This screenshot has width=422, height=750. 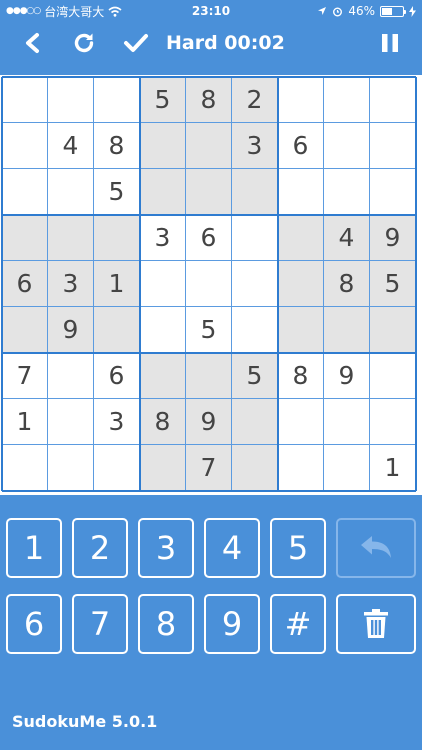 What do you see at coordinates (209, 468) in the screenshot?
I see `cell-r9c5: 7` at bounding box center [209, 468].